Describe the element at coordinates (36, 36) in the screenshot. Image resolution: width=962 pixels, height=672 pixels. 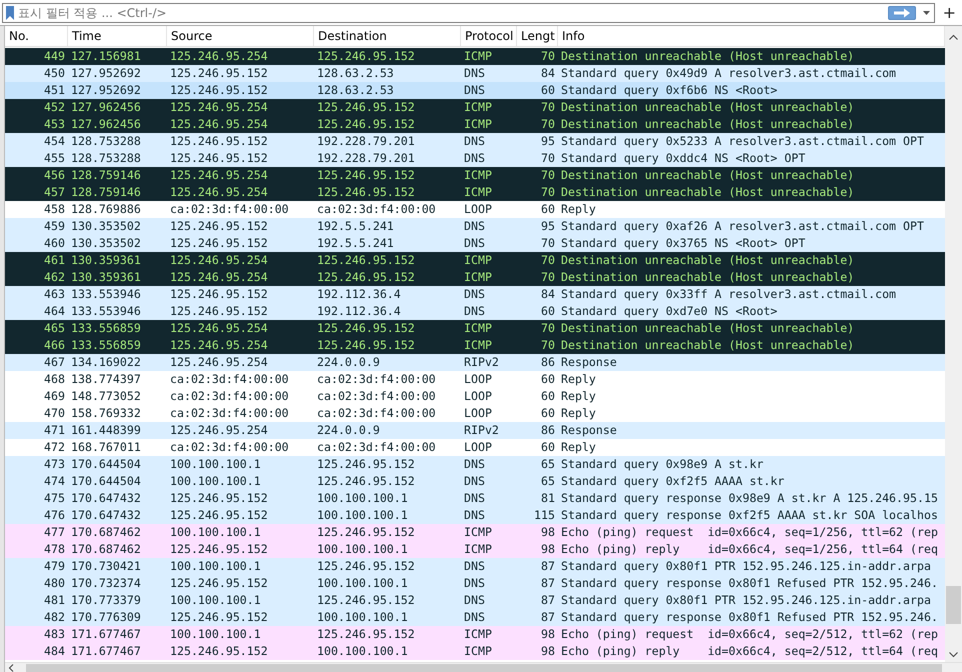
I see `column-header: No.` at that location.